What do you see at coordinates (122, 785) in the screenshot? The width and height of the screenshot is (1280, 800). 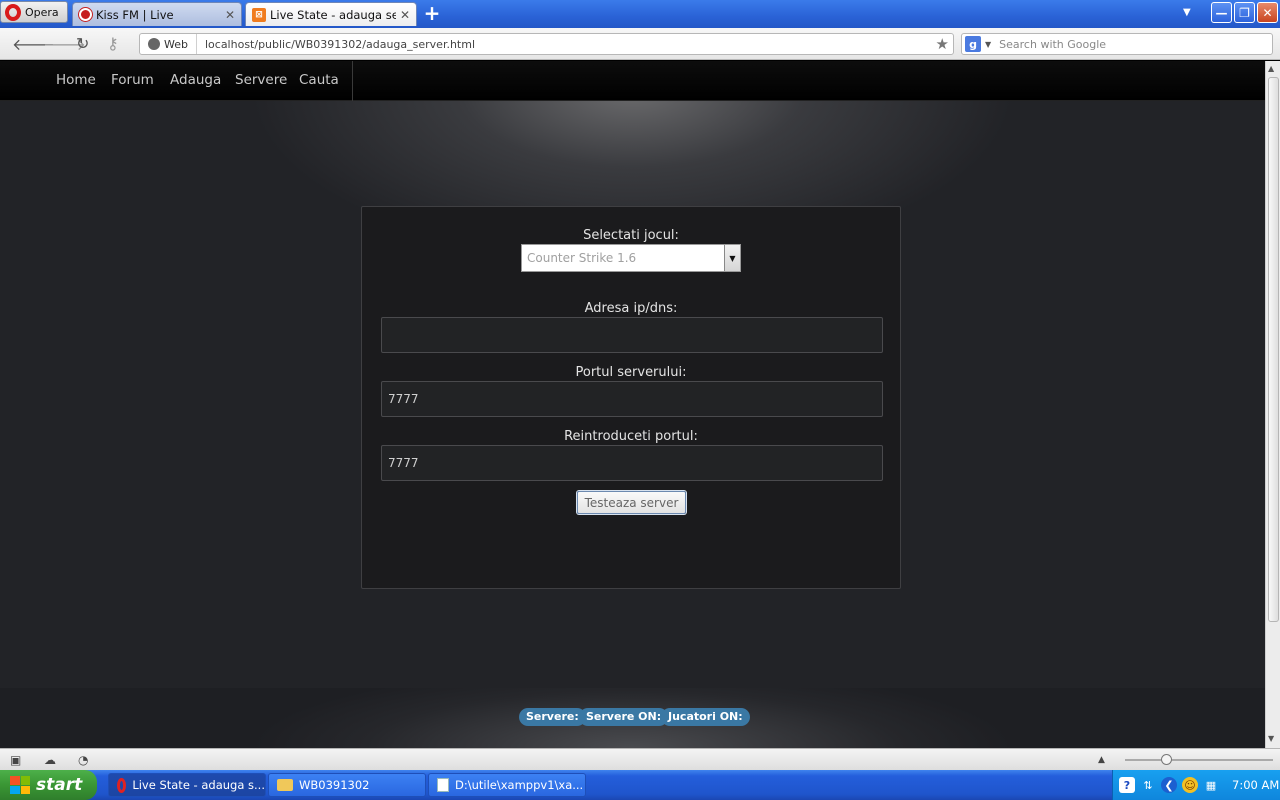 I see `opera-icon` at bounding box center [122, 785].